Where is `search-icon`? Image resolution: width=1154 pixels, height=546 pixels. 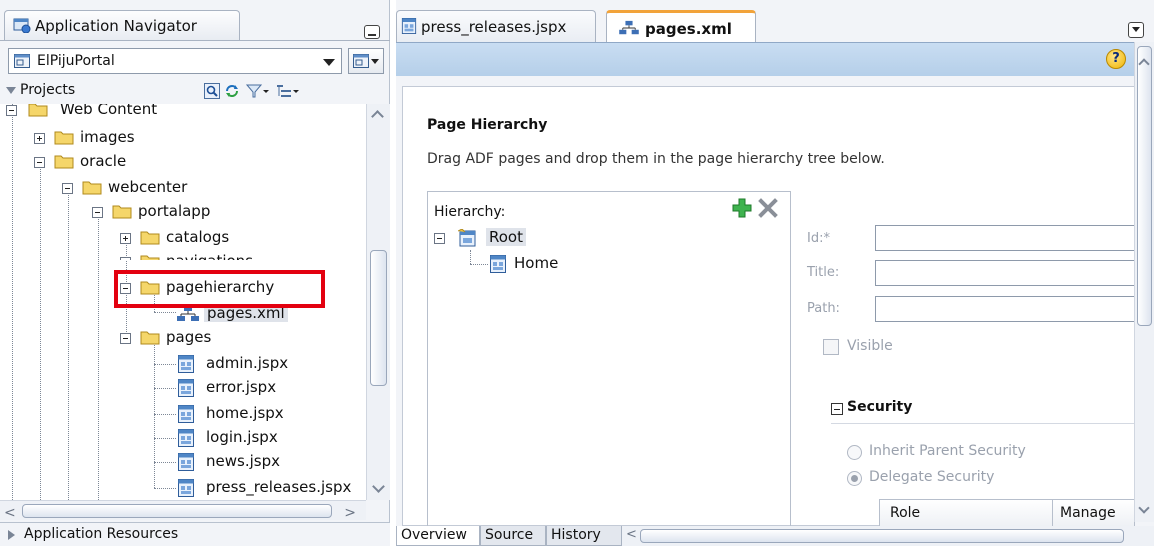
search-icon is located at coordinates (212, 91).